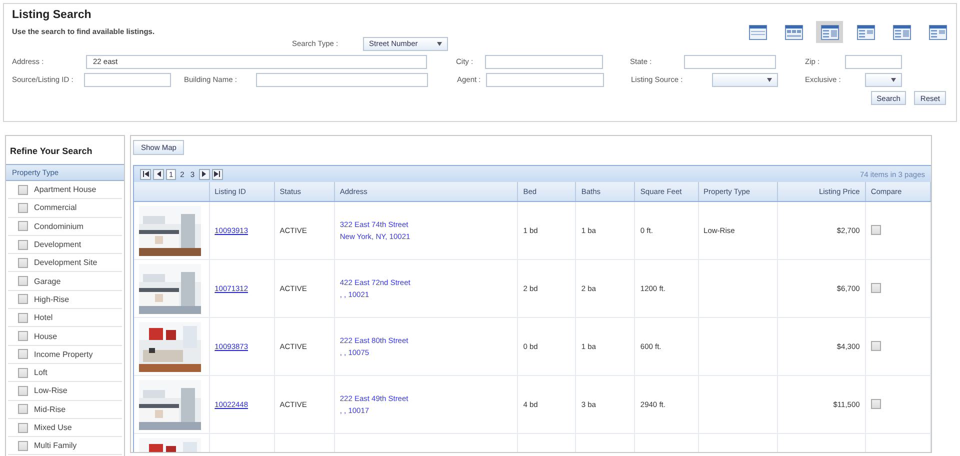  I want to click on filter-option: Development, so click(65, 245).